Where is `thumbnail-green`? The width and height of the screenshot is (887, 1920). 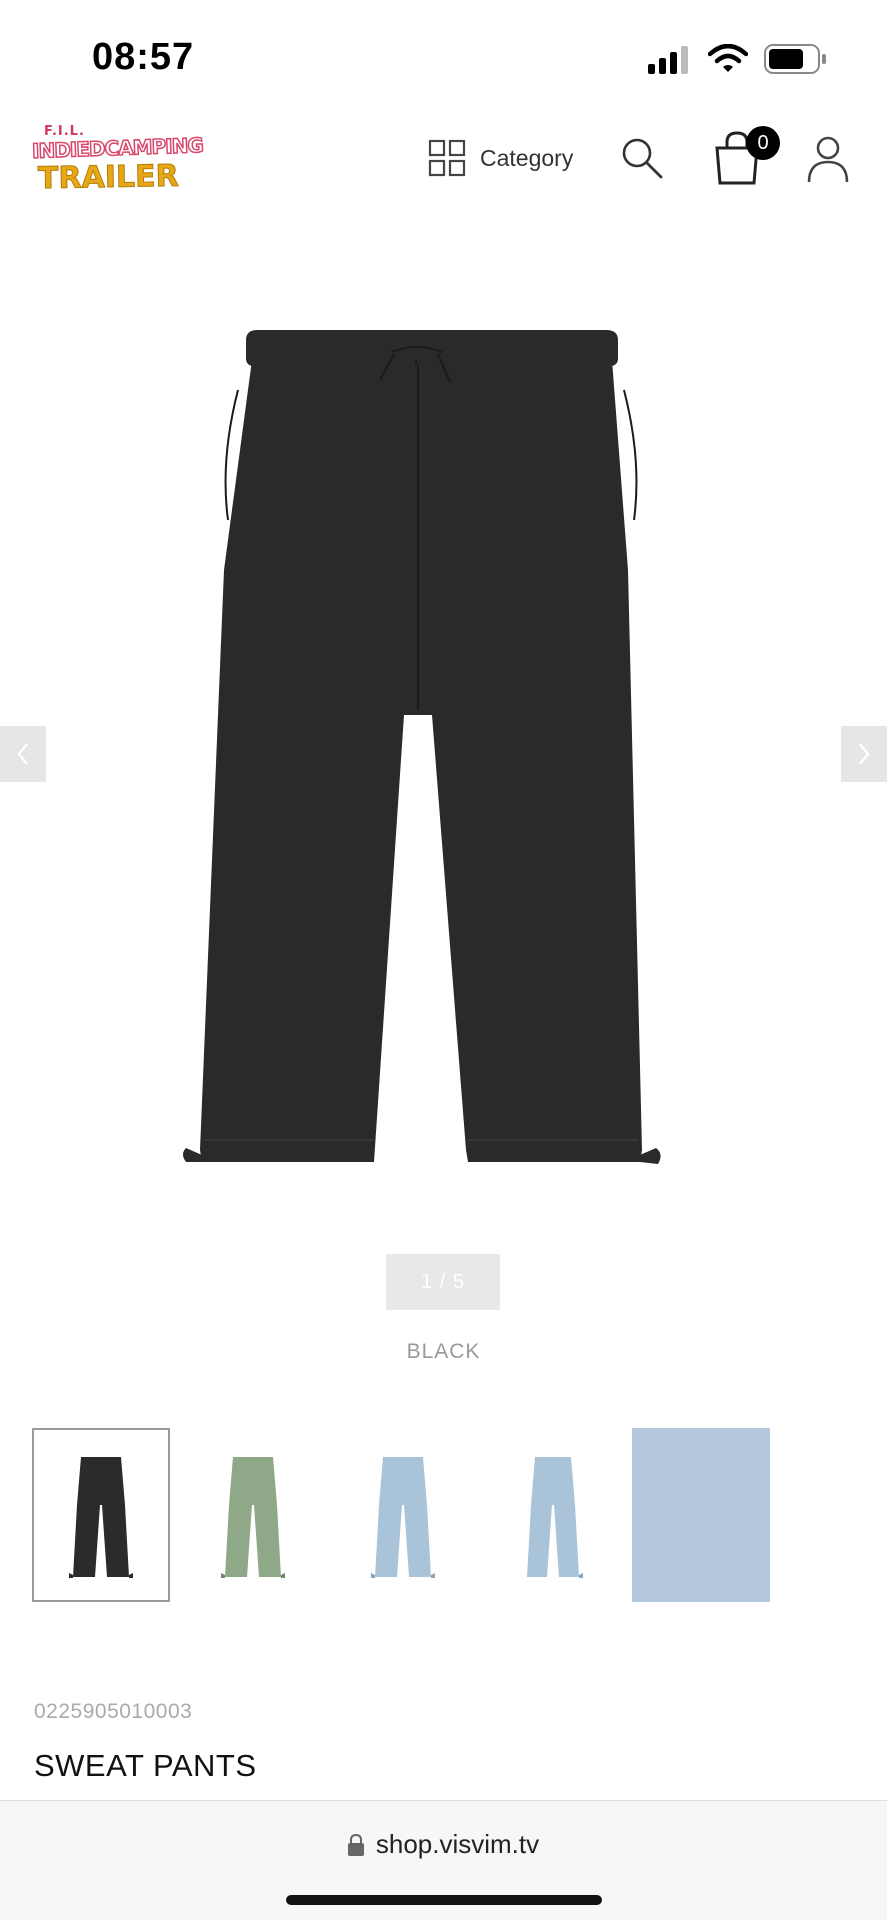
thumbnail-green is located at coordinates (253, 1515).